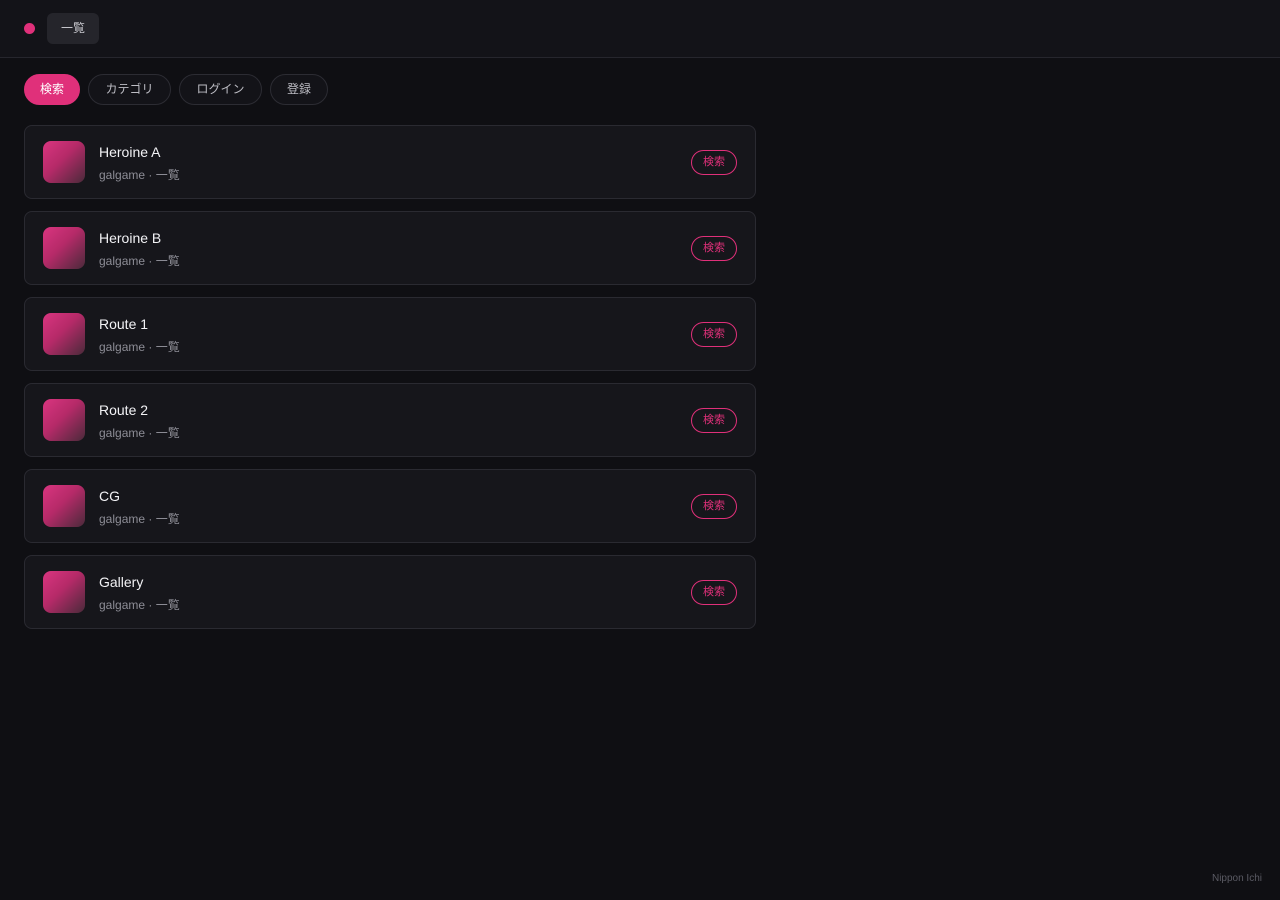  Describe the element at coordinates (29, 28) in the screenshot. I see `brand-dot-icon` at that location.